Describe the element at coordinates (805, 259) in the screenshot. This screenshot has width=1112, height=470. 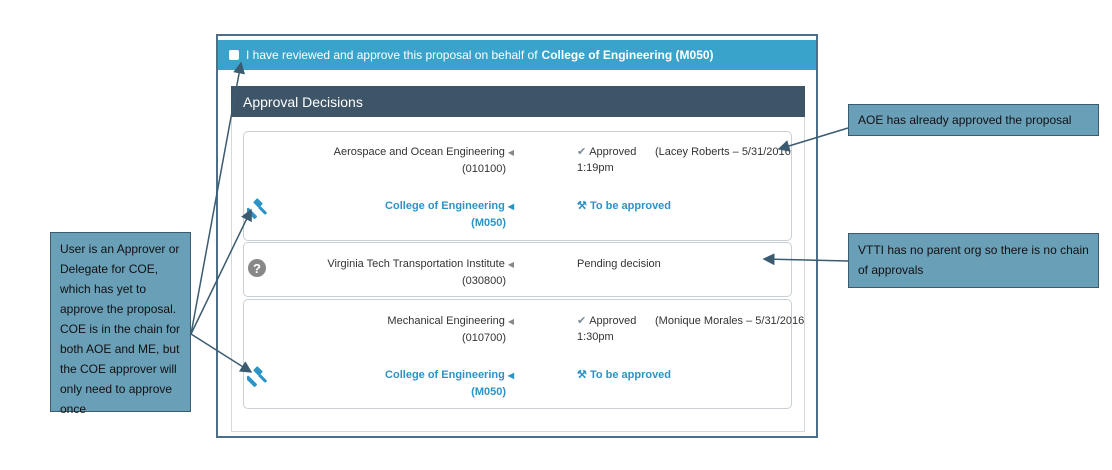
I see `arrow-to-vtti` at that location.